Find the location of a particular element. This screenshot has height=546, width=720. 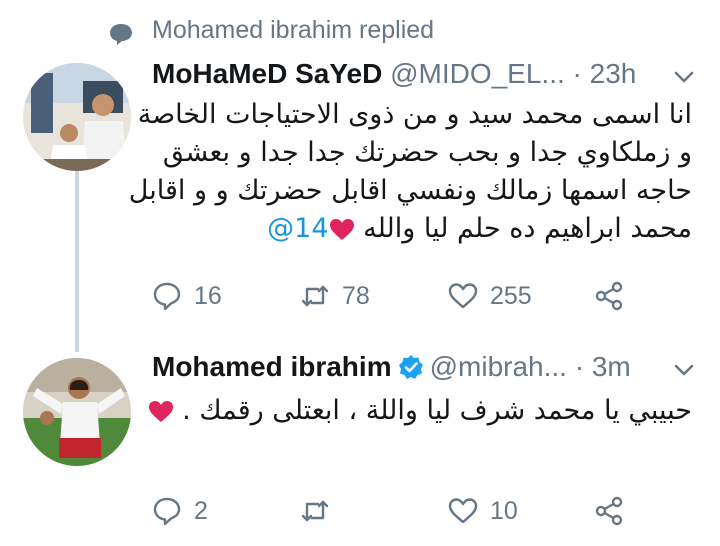

tweet-header: Mohamed ibrahim @mibrah... · 3m is located at coordinates (432, 371).